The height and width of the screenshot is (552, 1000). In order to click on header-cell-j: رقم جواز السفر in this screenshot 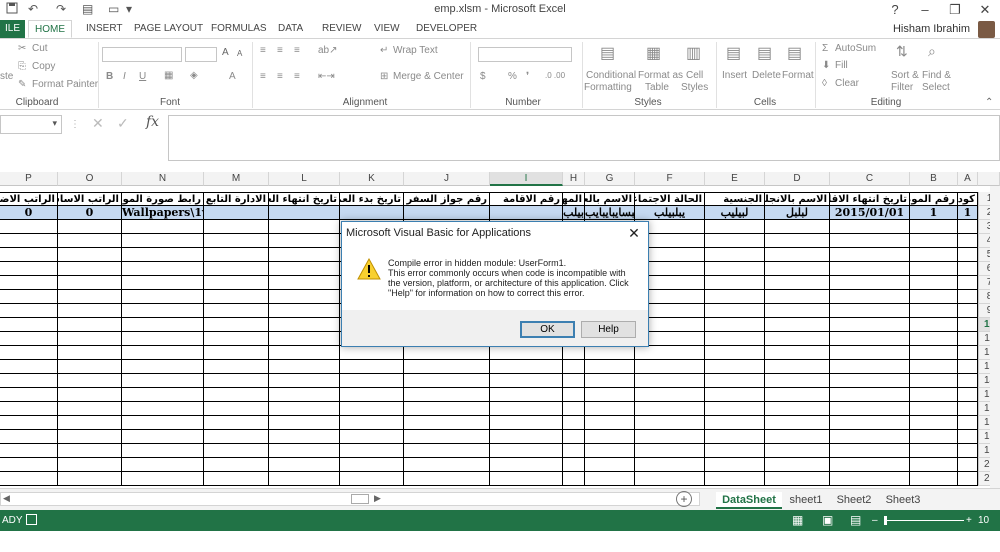, I will do `click(447, 199)`.